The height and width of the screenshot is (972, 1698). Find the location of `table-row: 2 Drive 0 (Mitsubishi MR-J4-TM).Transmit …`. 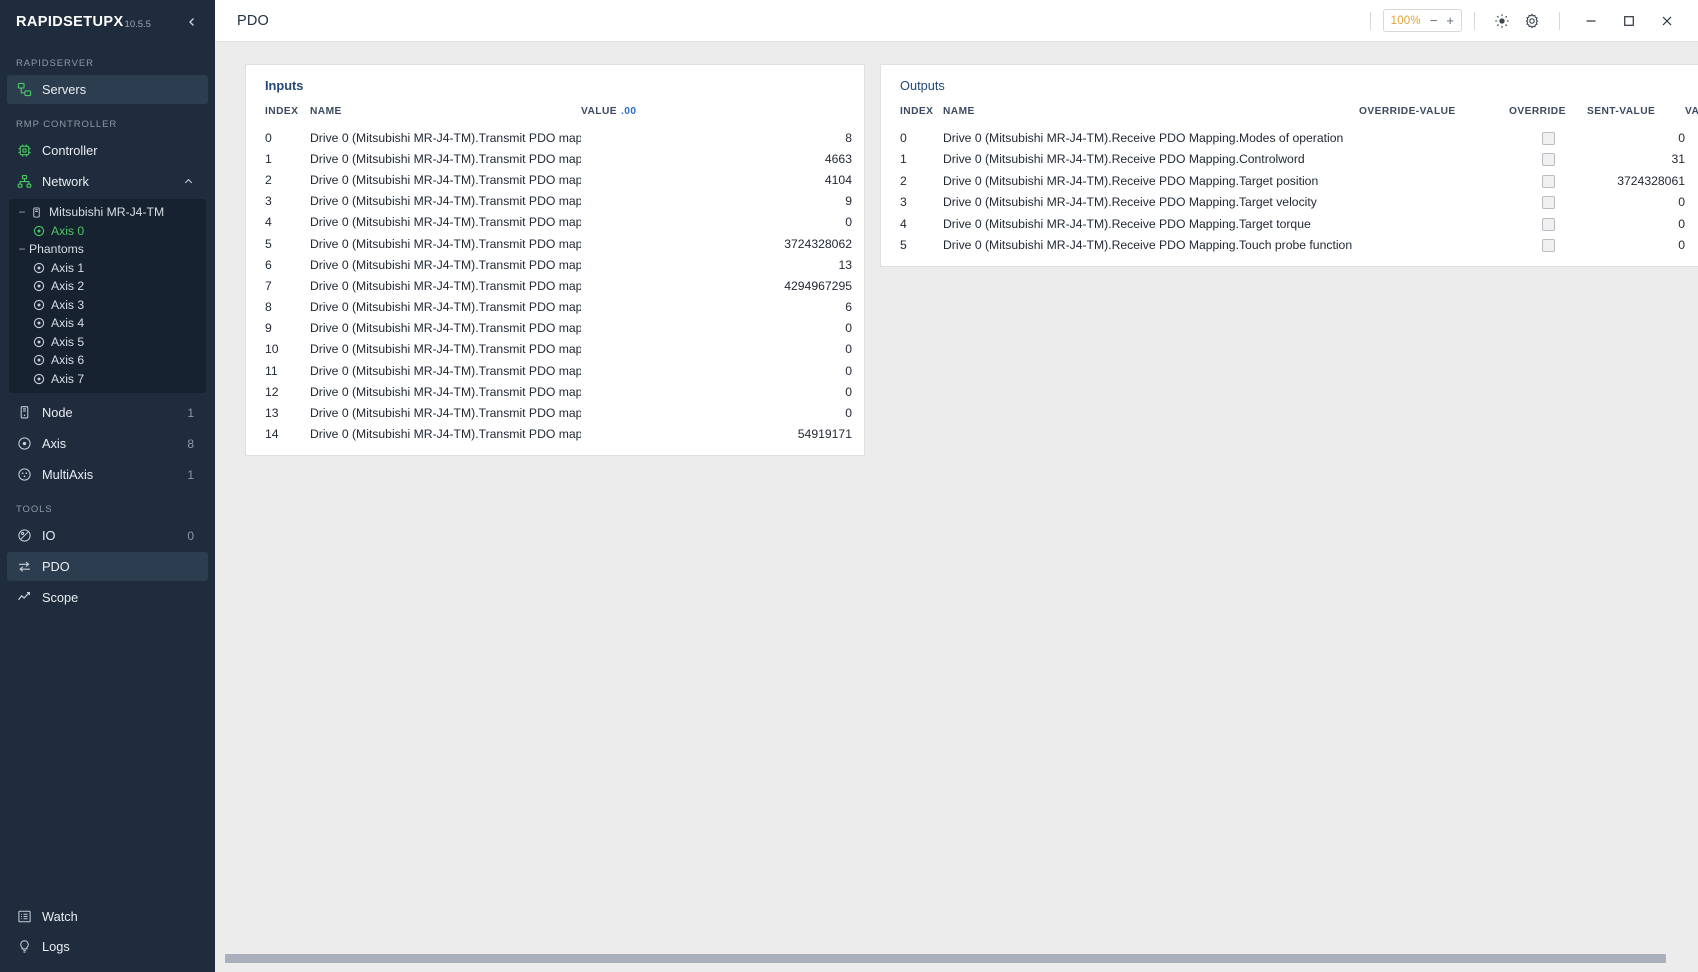

table-row: 2 Drive 0 (Mitsubishi MR-J4-TM).Transmit … is located at coordinates (555, 179).